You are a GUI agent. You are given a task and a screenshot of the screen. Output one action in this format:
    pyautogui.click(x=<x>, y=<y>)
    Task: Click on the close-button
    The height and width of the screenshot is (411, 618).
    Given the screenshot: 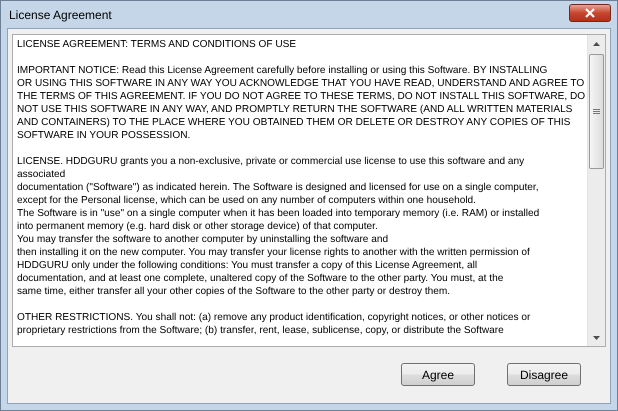 What is the action you would take?
    pyautogui.click(x=590, y=13)
    